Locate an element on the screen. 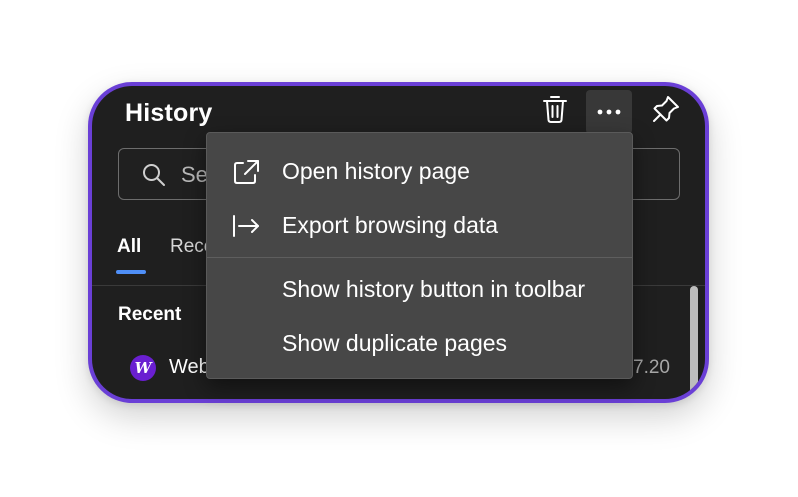 This screenshot has height=497, width=798. trash-icon is located at coordinates (555, 109).